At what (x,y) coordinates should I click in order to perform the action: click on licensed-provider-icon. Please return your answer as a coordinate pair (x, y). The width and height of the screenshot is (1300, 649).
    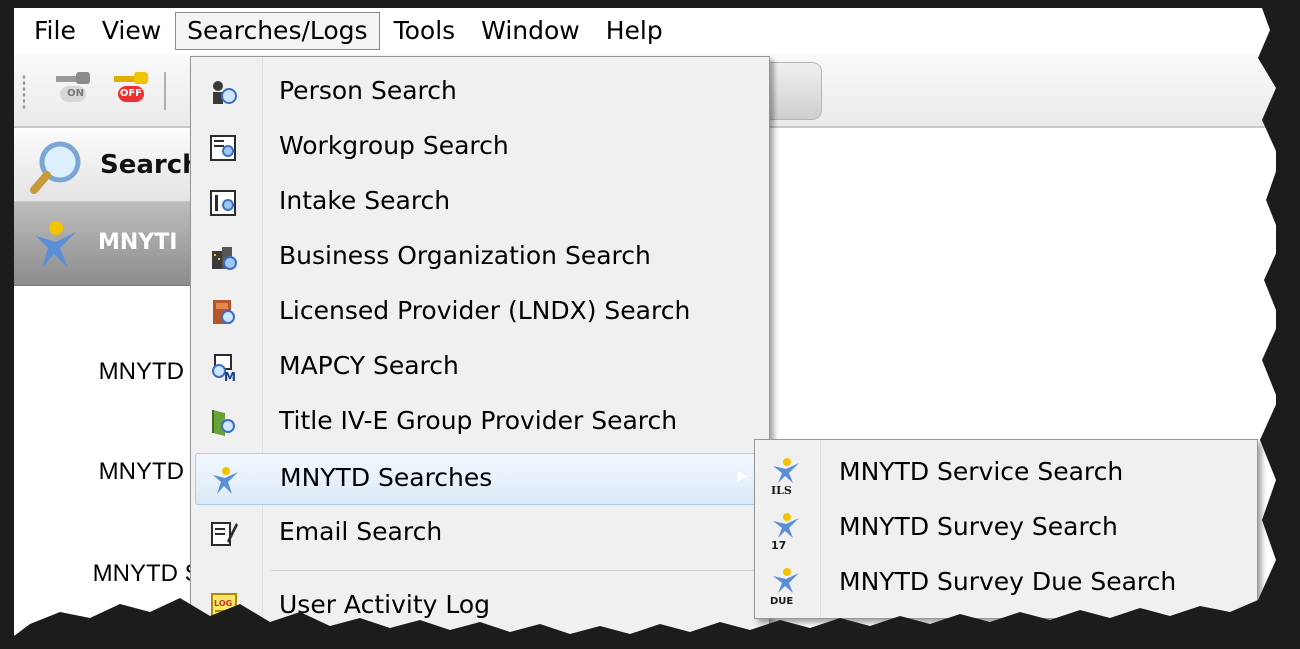
    Looking at the image, I should click on (224, 312).